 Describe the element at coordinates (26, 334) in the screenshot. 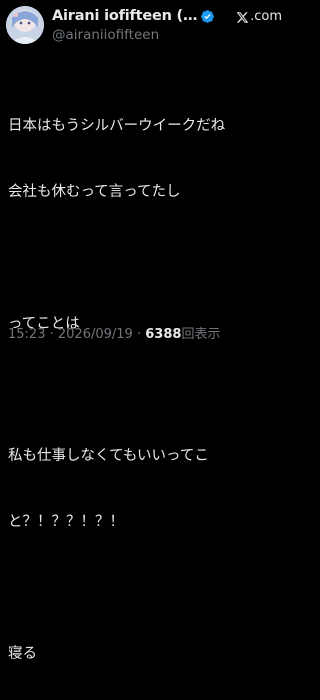

I see `post-time: 15:23` at that location.